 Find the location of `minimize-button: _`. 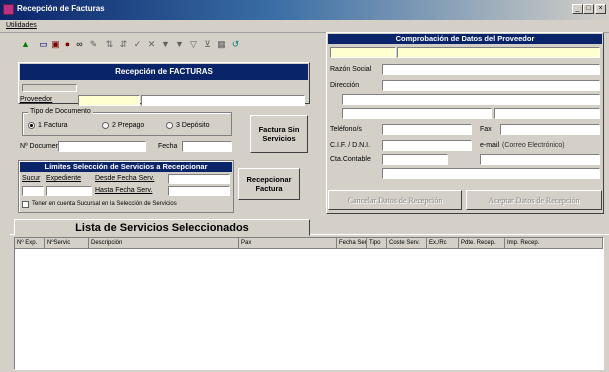

minimize-button: _ is located at coordinates (577, 9).